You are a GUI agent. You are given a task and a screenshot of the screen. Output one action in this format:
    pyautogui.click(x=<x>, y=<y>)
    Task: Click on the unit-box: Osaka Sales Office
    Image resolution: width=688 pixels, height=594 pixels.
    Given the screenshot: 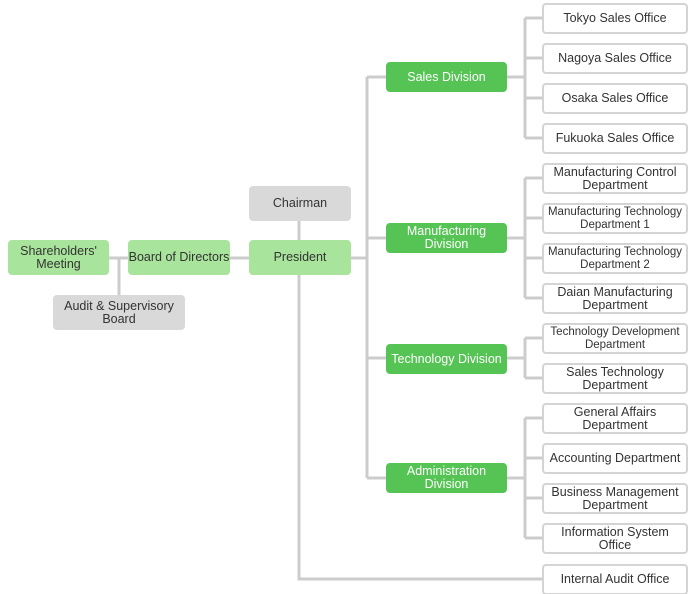 What is the action you would take?
    pyautogui.click(x=615, y=98)
    